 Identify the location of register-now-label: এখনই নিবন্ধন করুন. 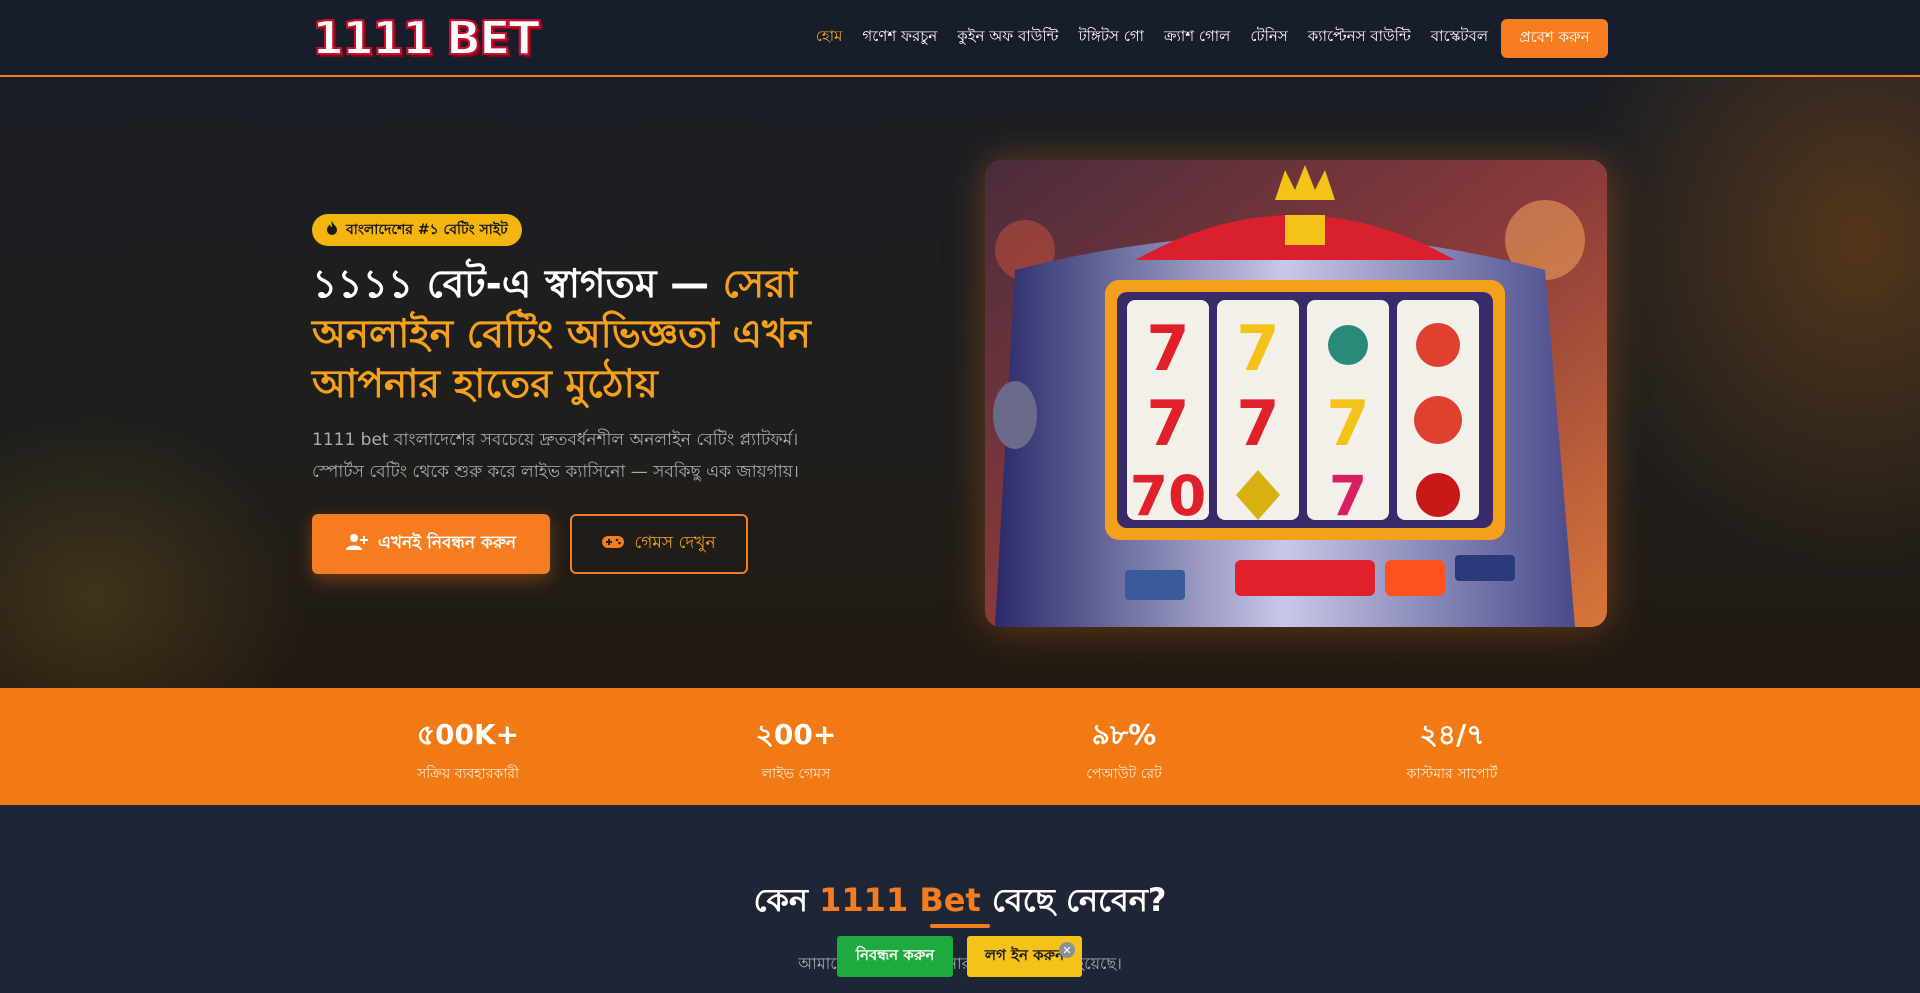
(447, 543).